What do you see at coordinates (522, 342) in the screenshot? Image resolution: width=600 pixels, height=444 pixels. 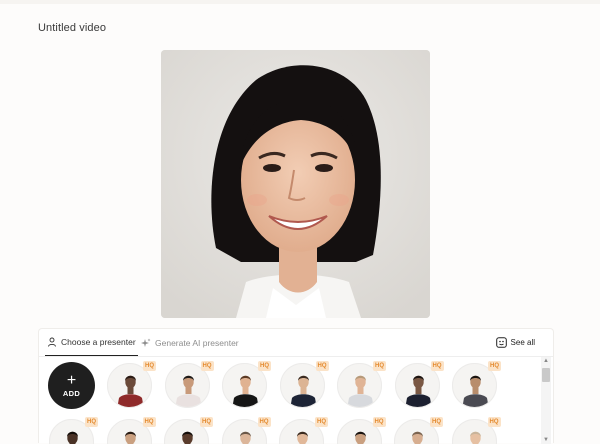 I see `see-all-label: See all` at bounding box center [522, 342].